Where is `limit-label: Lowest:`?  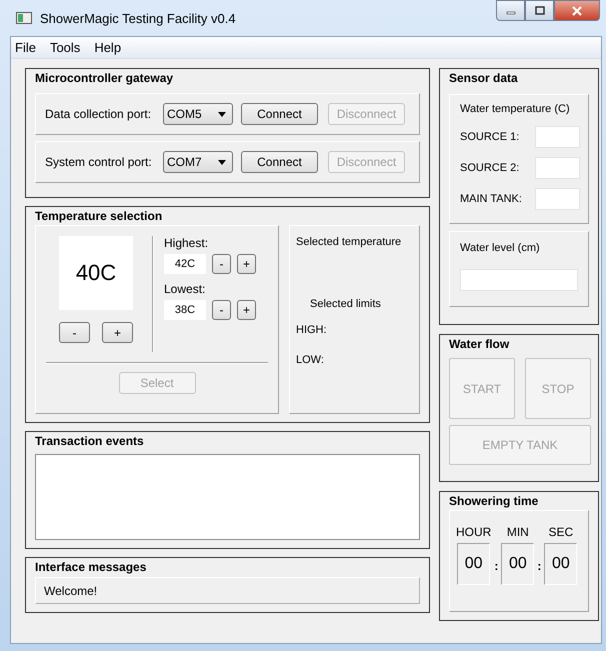 limit-label: Lowest: is located at coordinates (185, 289).